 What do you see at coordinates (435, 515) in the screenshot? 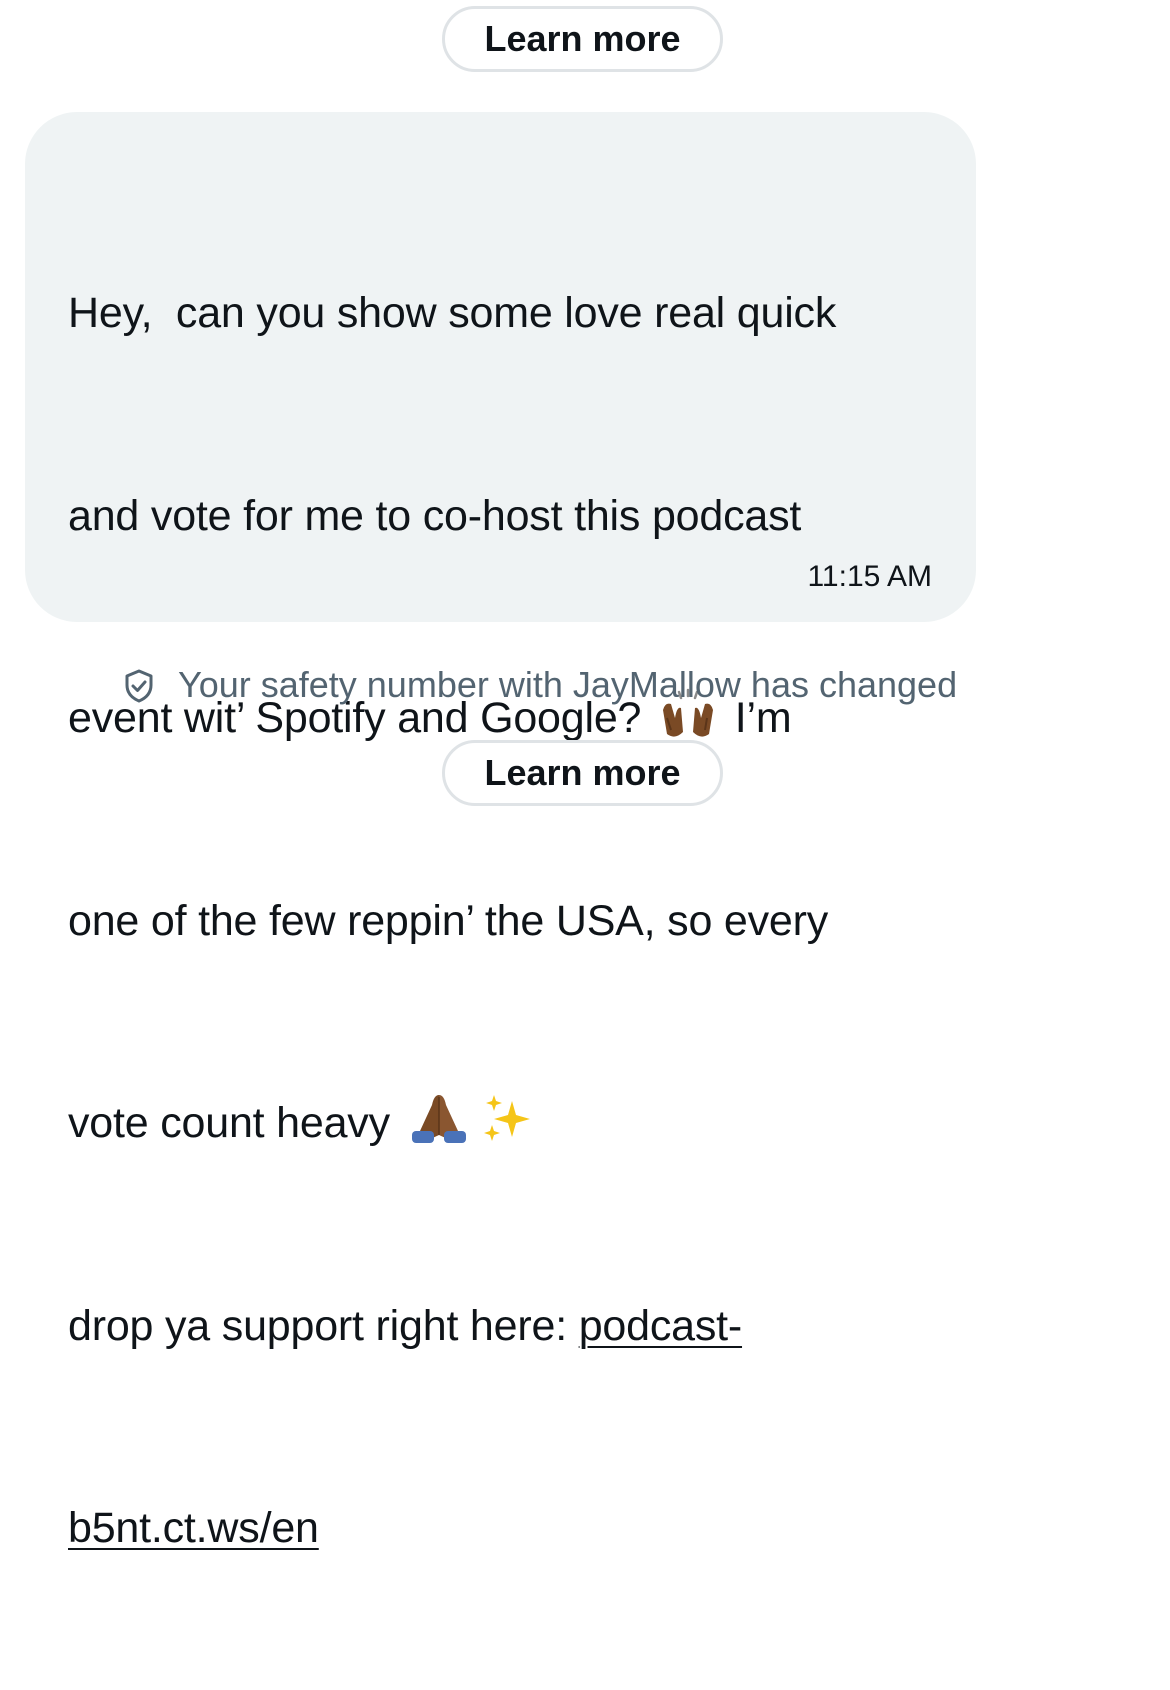
I see `message-line: and vote for me to co-host this podcast` at bounding box center [435, 515].